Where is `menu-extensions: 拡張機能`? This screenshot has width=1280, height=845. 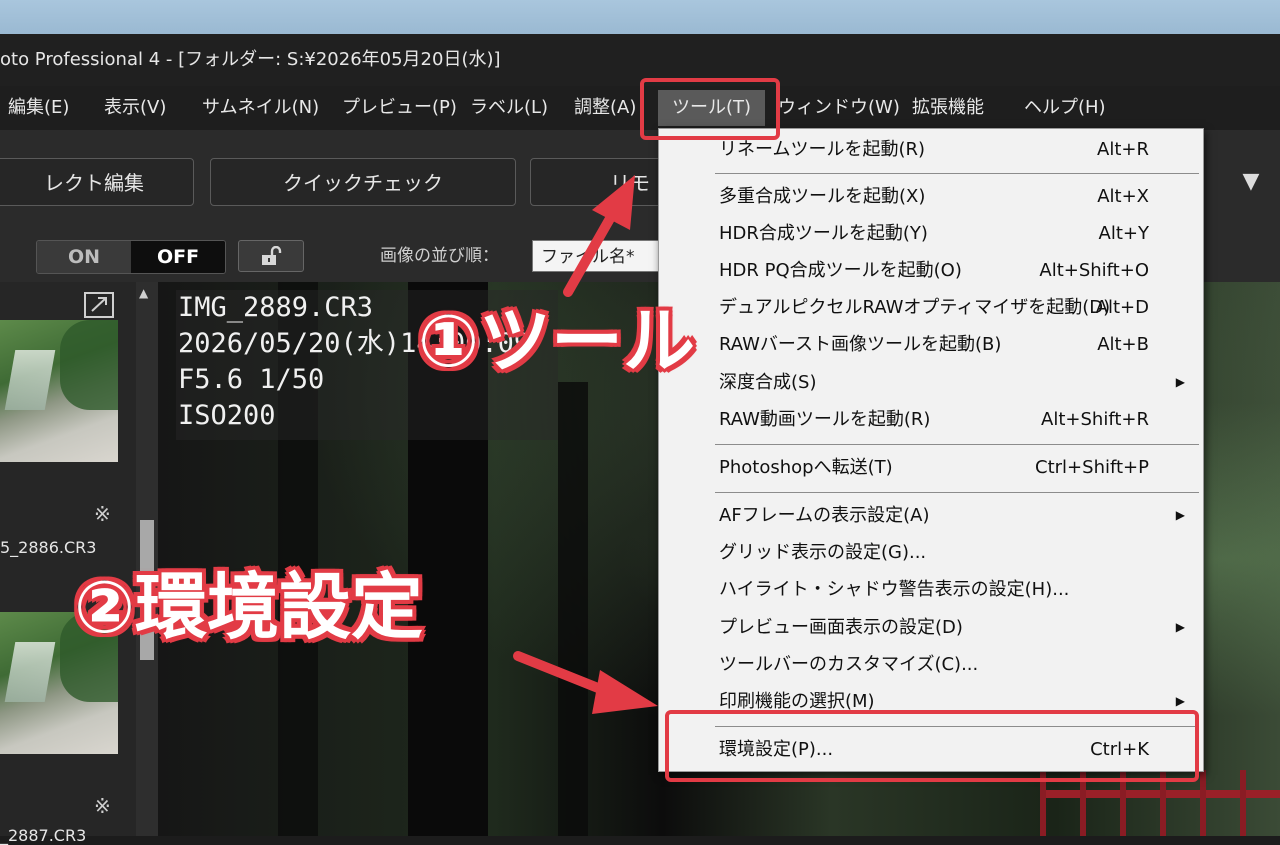 menu-extensions: 拡張機能 is located at coordinates (948, 108).